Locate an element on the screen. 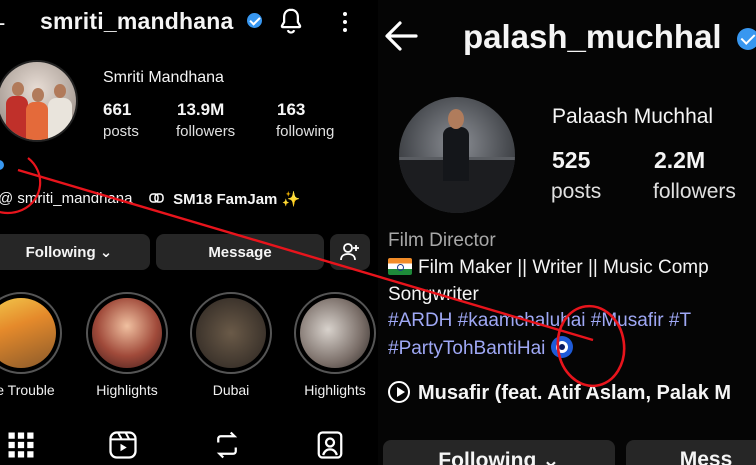 The height and width of the screenshot is (465, 756). repost-icon is located at coordinates (227, 445).